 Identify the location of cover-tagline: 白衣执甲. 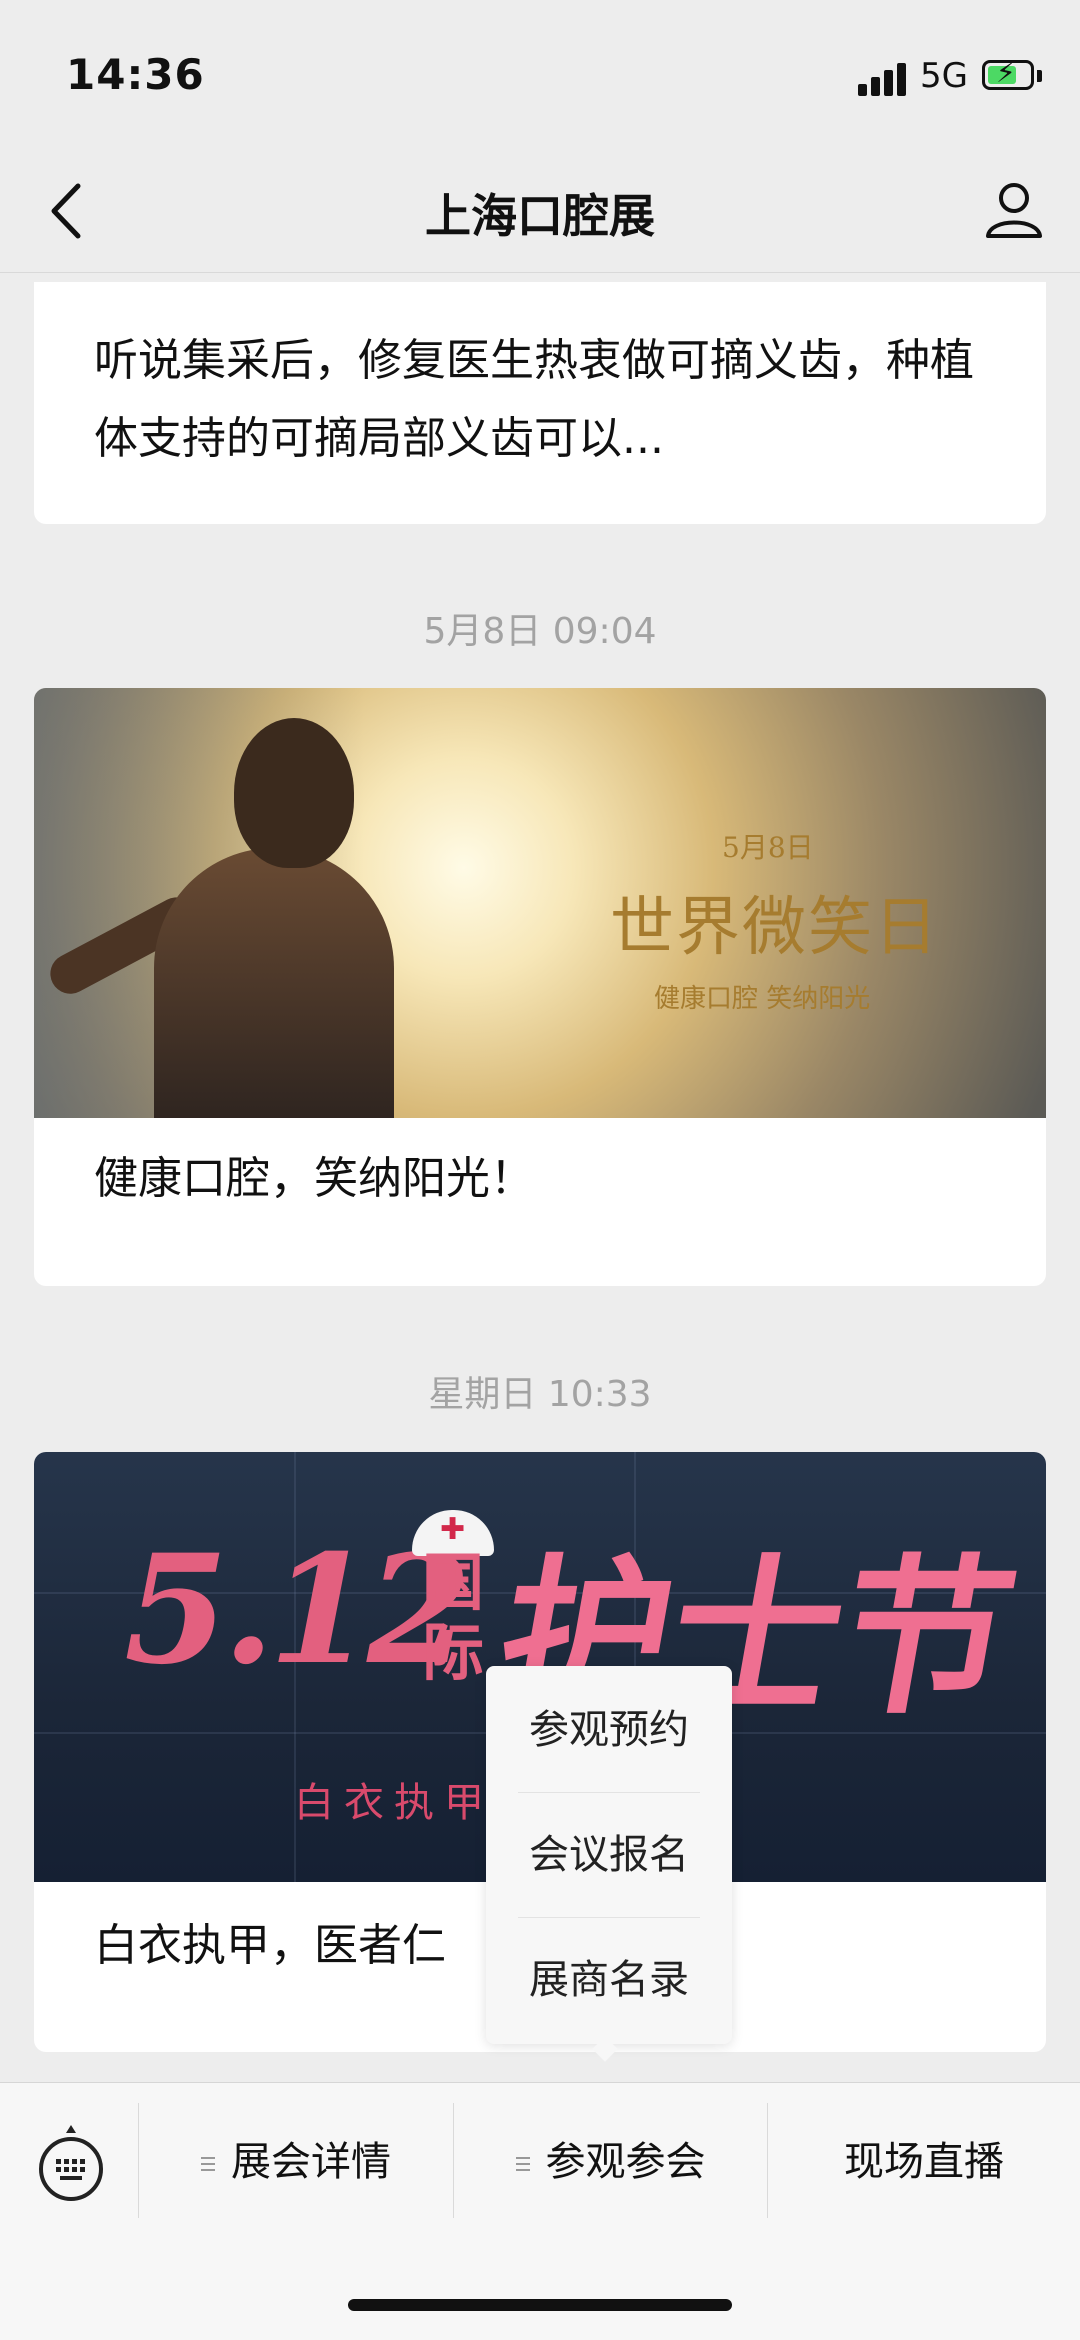
(394, 1803).